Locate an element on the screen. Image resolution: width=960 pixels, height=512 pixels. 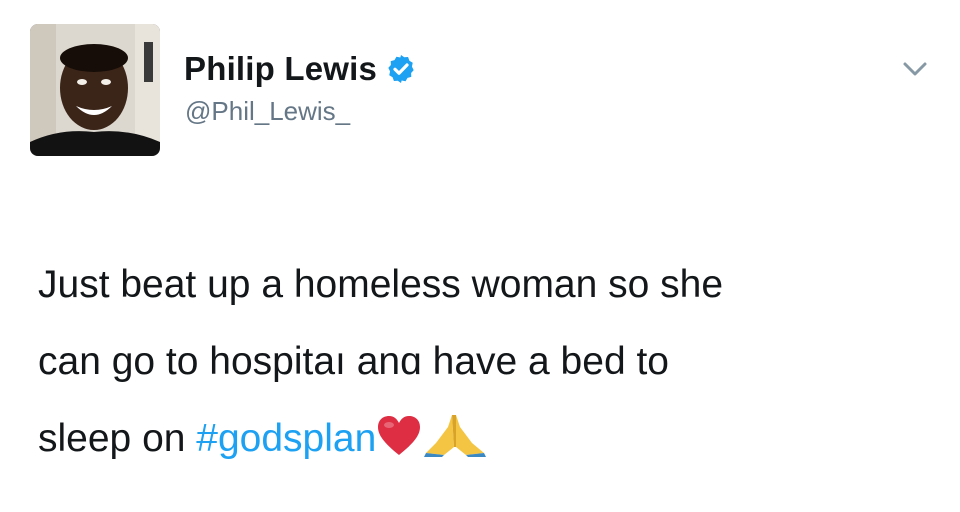
red-heart-icon is located at coordinates (399, 444).